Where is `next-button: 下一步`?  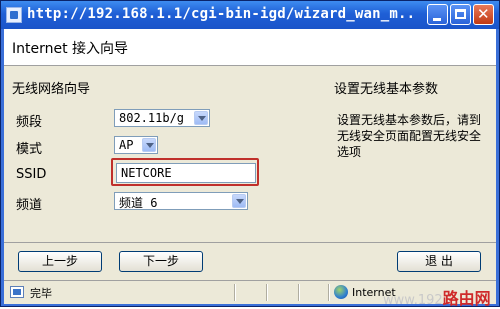
next-button: 下一步 is located at coordinates (161, 261).